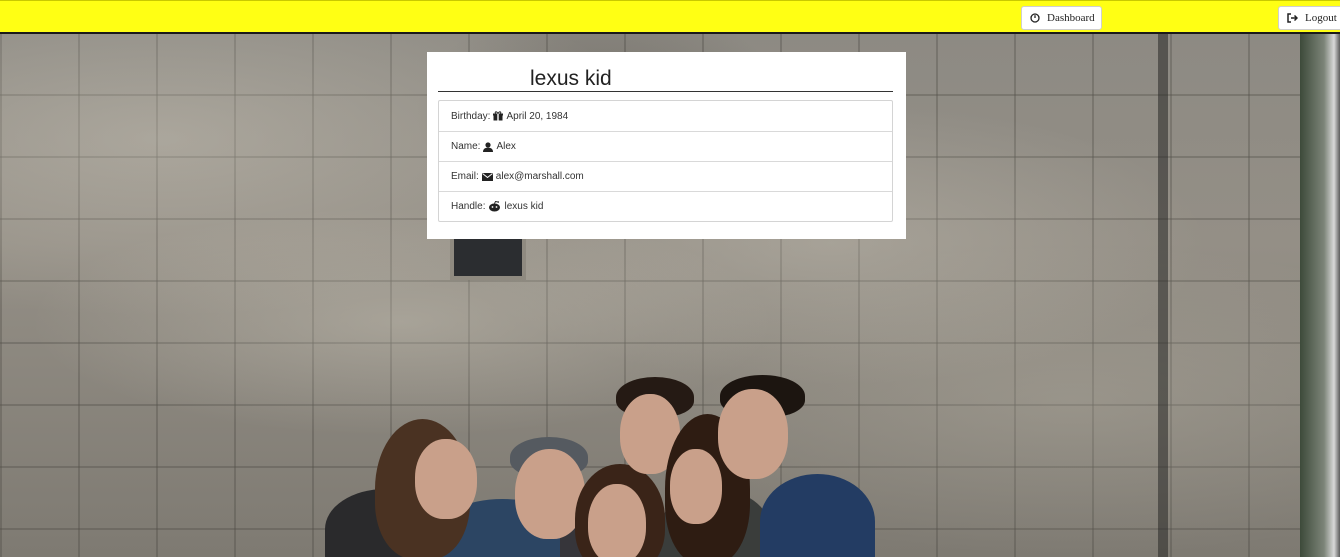  I want to click on birthday-row: Birthday: April 20, 1984, so click(665, 116).